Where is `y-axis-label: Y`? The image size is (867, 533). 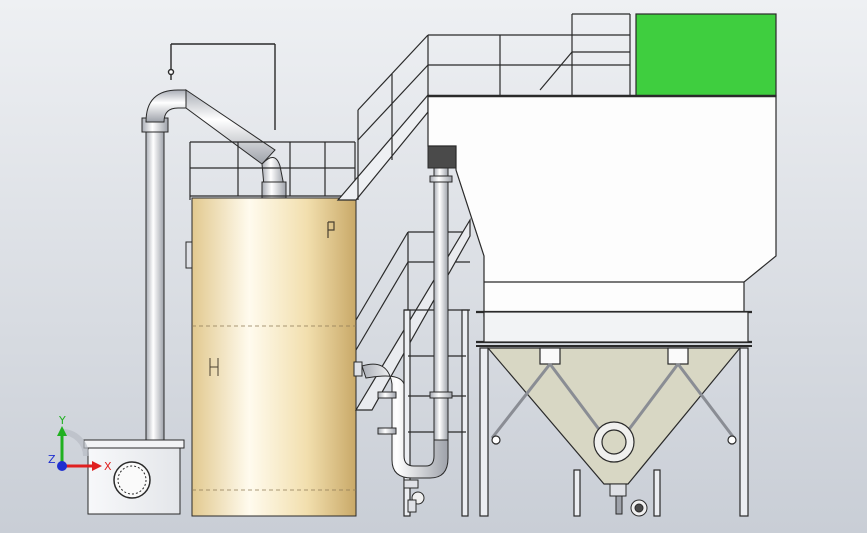
y-axis-label: Y is located at coordinates (62, 420).